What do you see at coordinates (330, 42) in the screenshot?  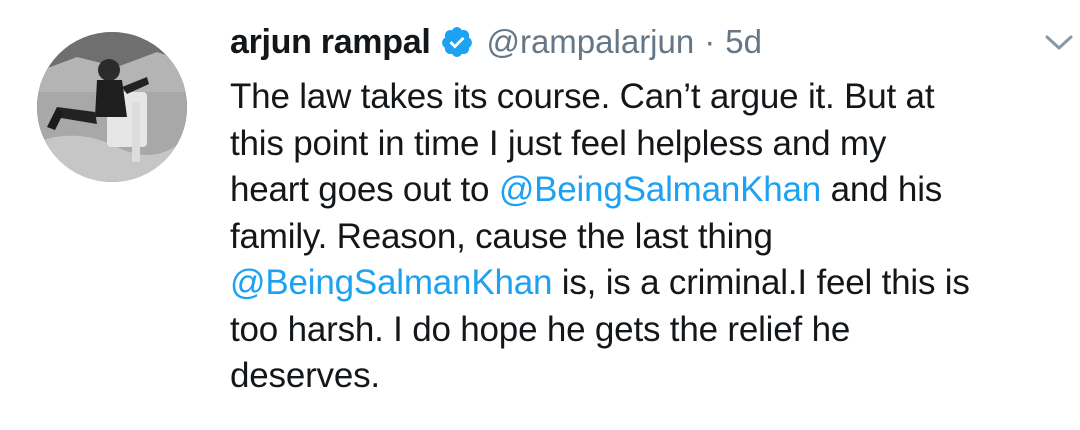 I see `author-name: arjun rampal` at bounding box center [330, 42].